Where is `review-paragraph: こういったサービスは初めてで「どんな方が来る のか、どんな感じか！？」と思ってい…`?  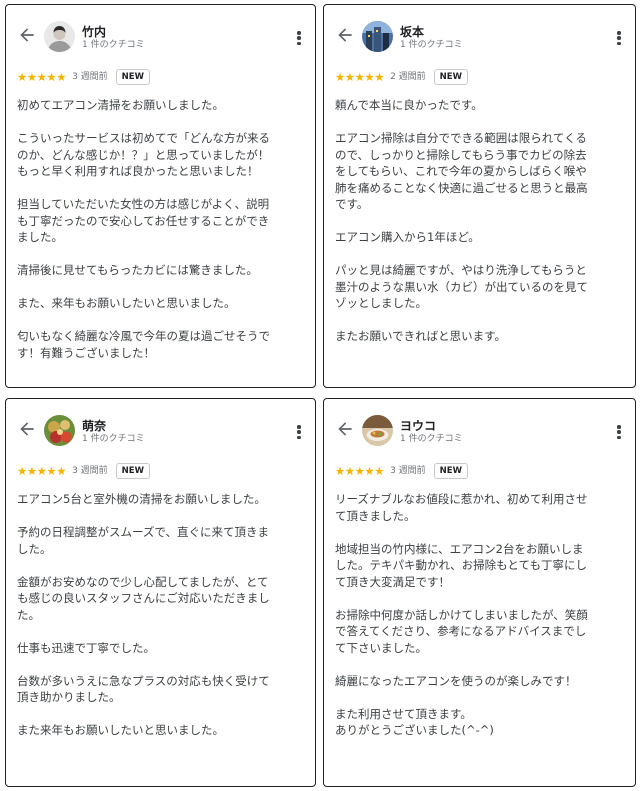 review-paragraph: こういったサービスは初めてで「どんな方が来る のか、どんな感じか！？」と思ってい… is located at coordinates (143, 154).